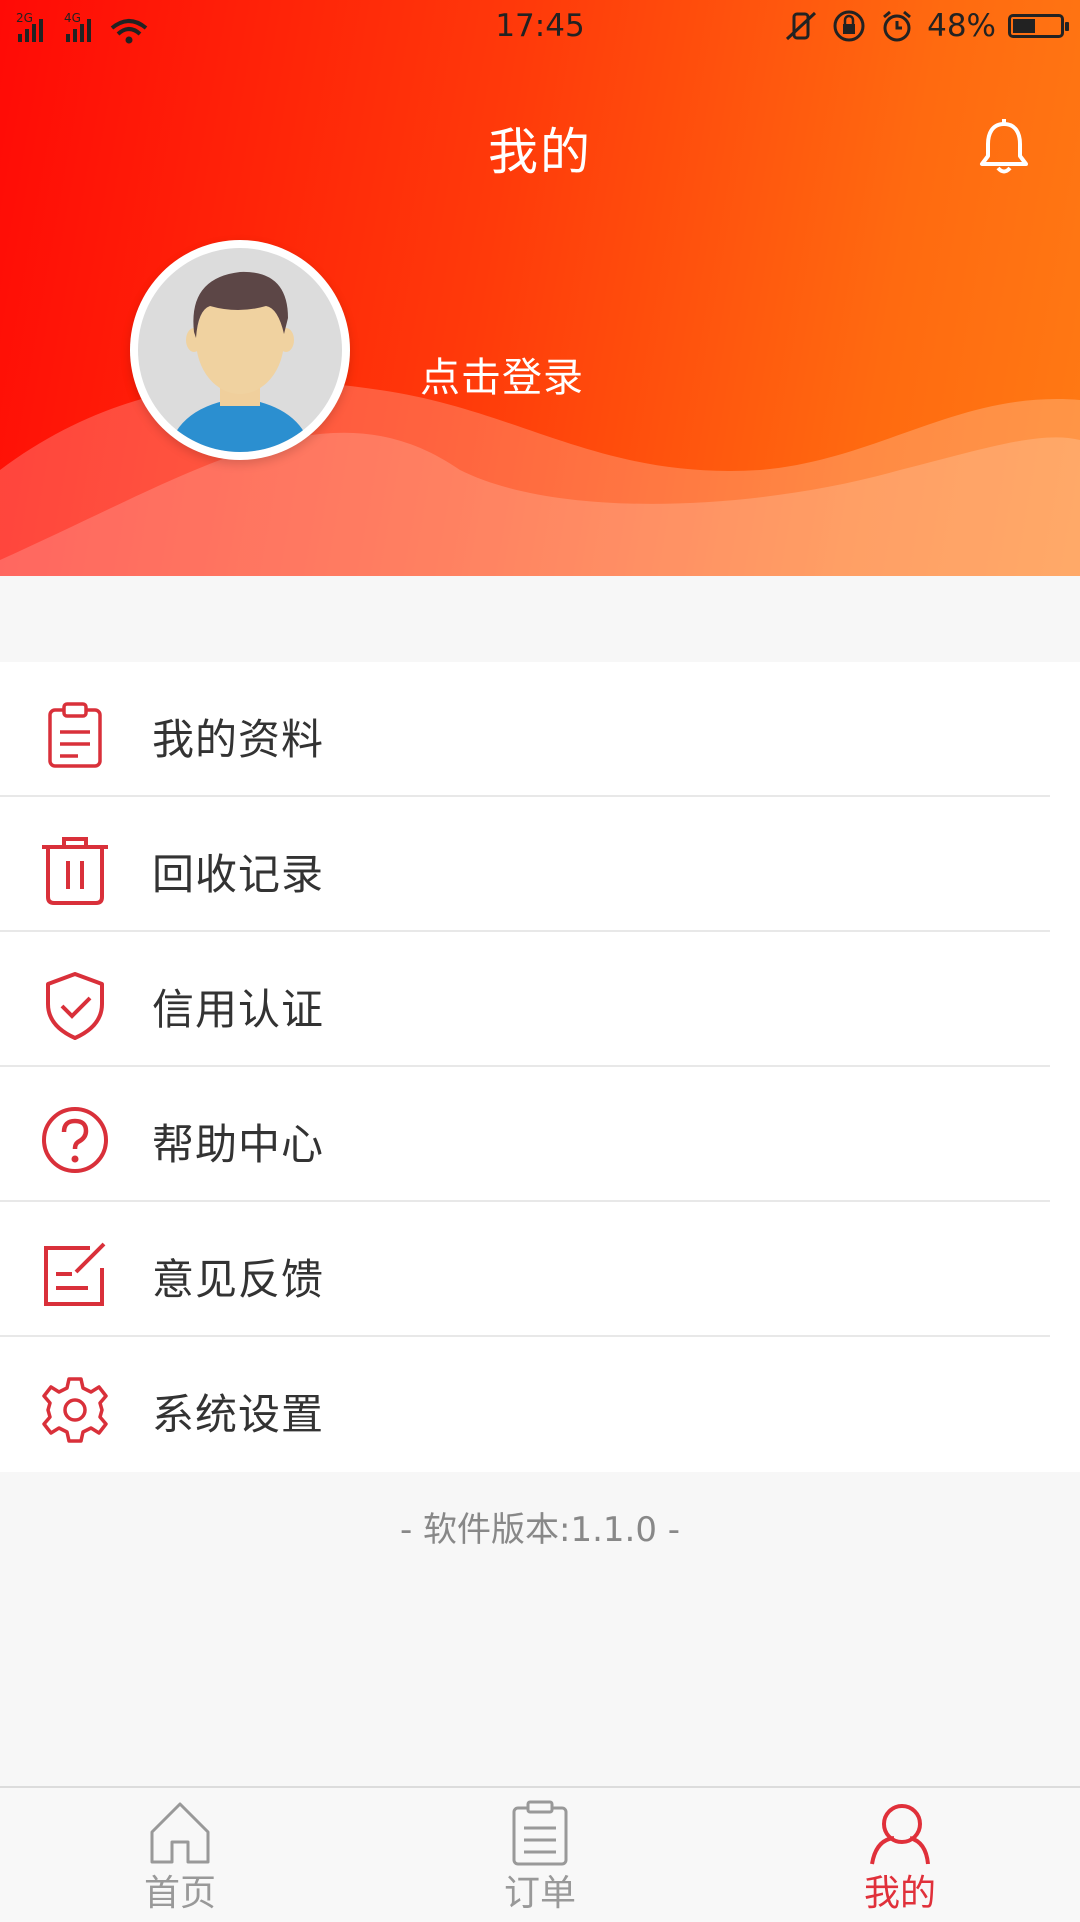  Describe the element at coordinates (540, 1404) in the screenshot. I see `menu-item-system-settings: 系统设置` at that location.